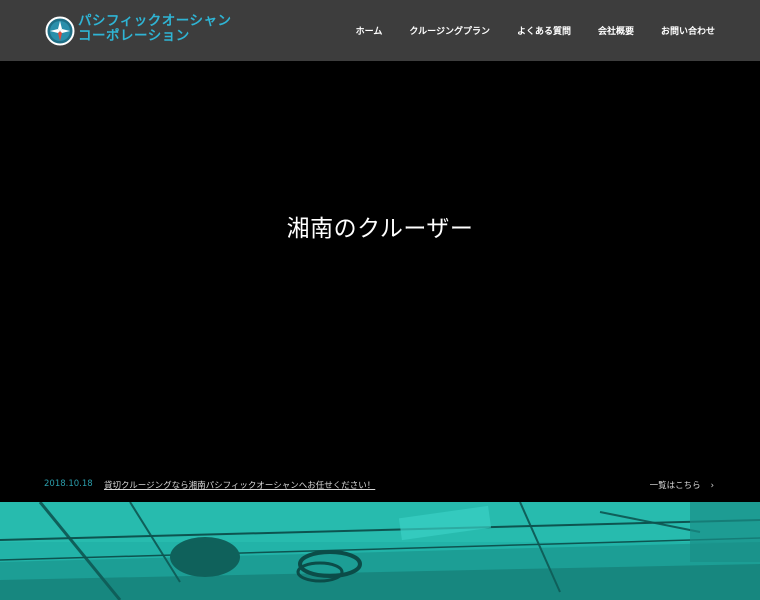 This screenshot has width=760, height=600. What do you see at coordinates (712, 486) in the screenshot?
I see `chevron-right-icon: ›` at bounding box center [712, 486].